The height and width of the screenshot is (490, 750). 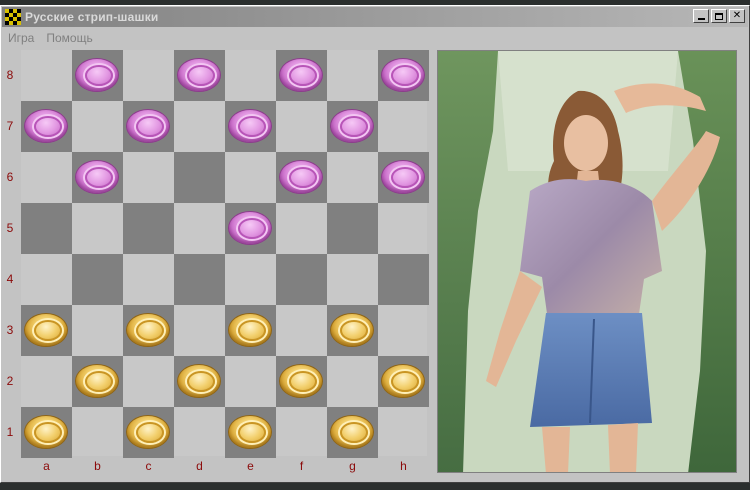 I want to click on board-square-b3, so click(x=97, y=330).